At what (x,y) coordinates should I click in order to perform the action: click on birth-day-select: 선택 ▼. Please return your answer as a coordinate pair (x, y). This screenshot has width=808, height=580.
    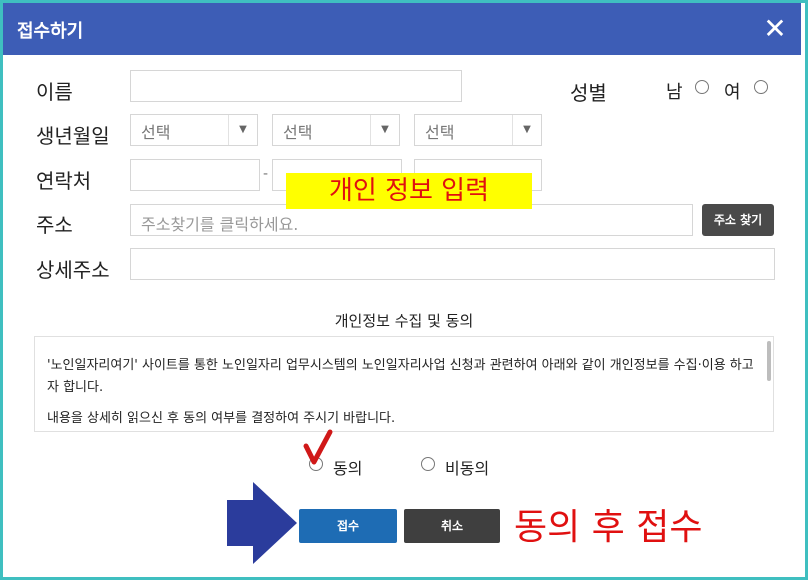
    Looking at the image, I should click on (478, 130).